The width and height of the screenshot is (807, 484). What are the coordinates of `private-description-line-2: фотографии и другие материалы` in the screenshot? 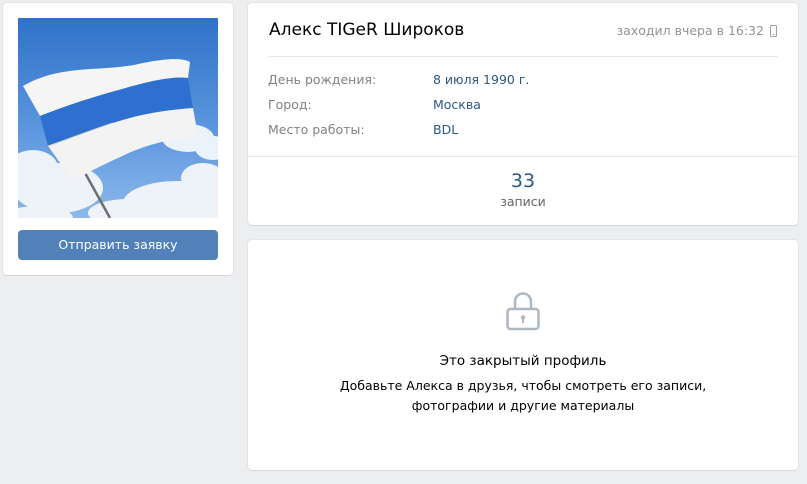 It's located at (523, 405).